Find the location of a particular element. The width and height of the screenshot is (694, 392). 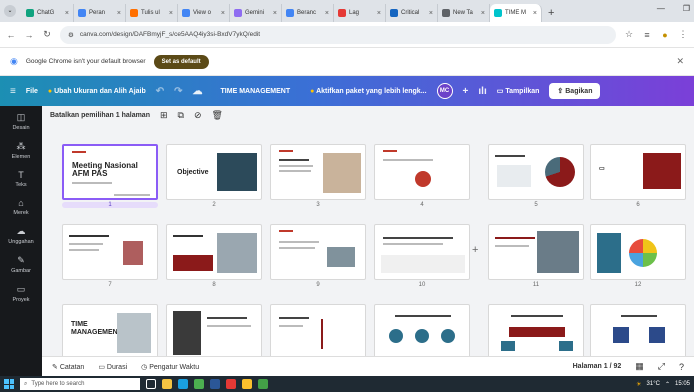

browser-tab: Beranc × is located at coordinates (308, 13).